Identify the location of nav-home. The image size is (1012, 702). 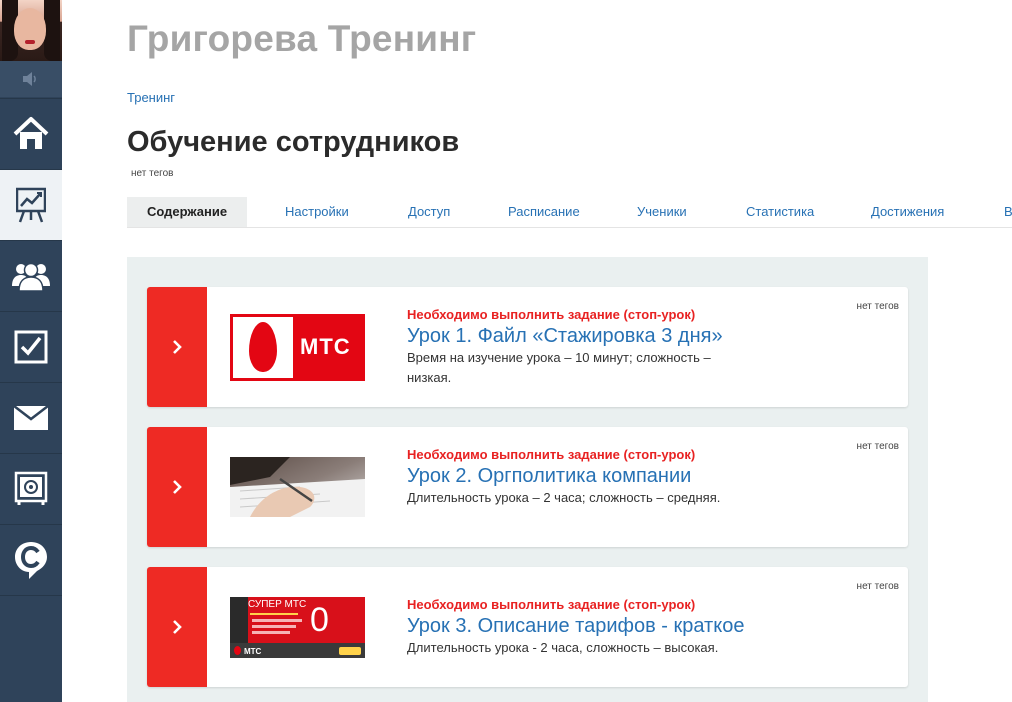
(31, 133).